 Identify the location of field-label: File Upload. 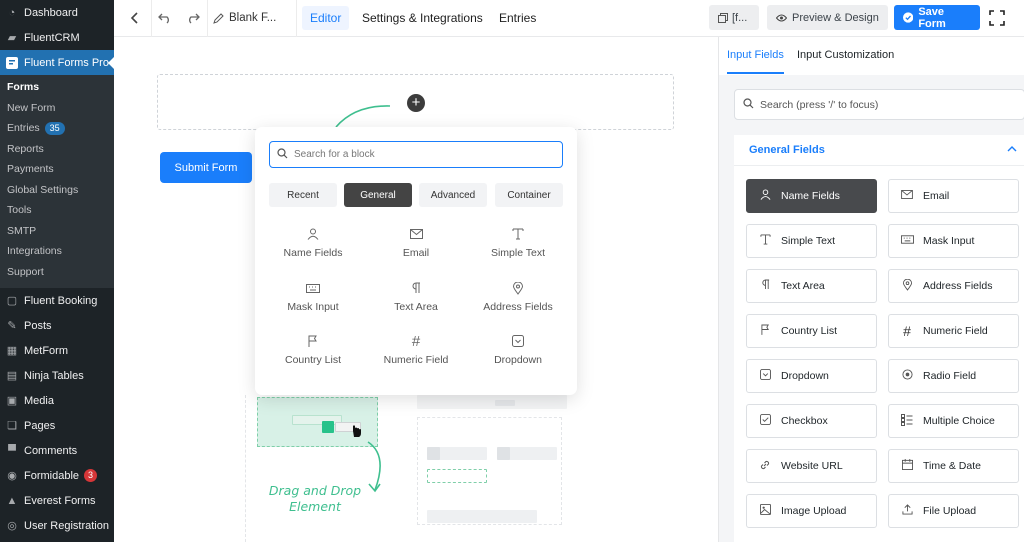
(950, 511).